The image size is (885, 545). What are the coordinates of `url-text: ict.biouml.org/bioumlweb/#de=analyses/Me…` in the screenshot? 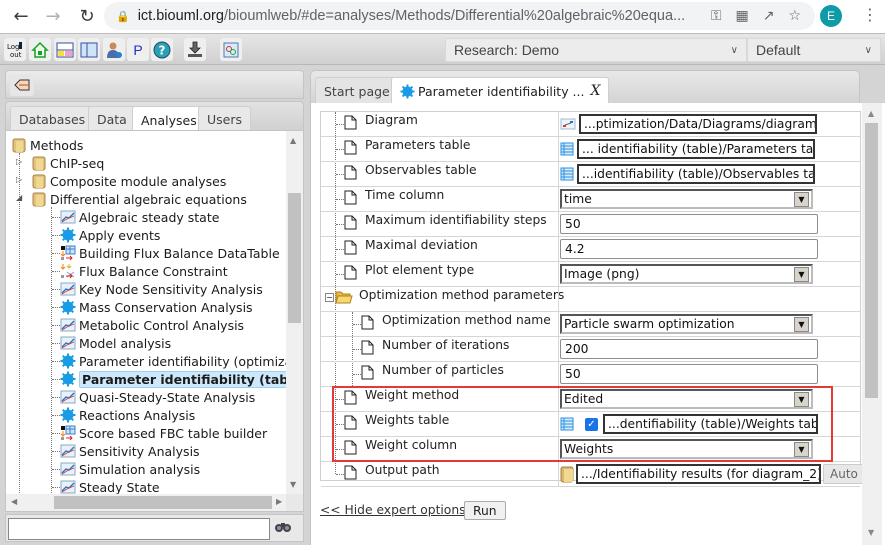 It's located at (424, 16).